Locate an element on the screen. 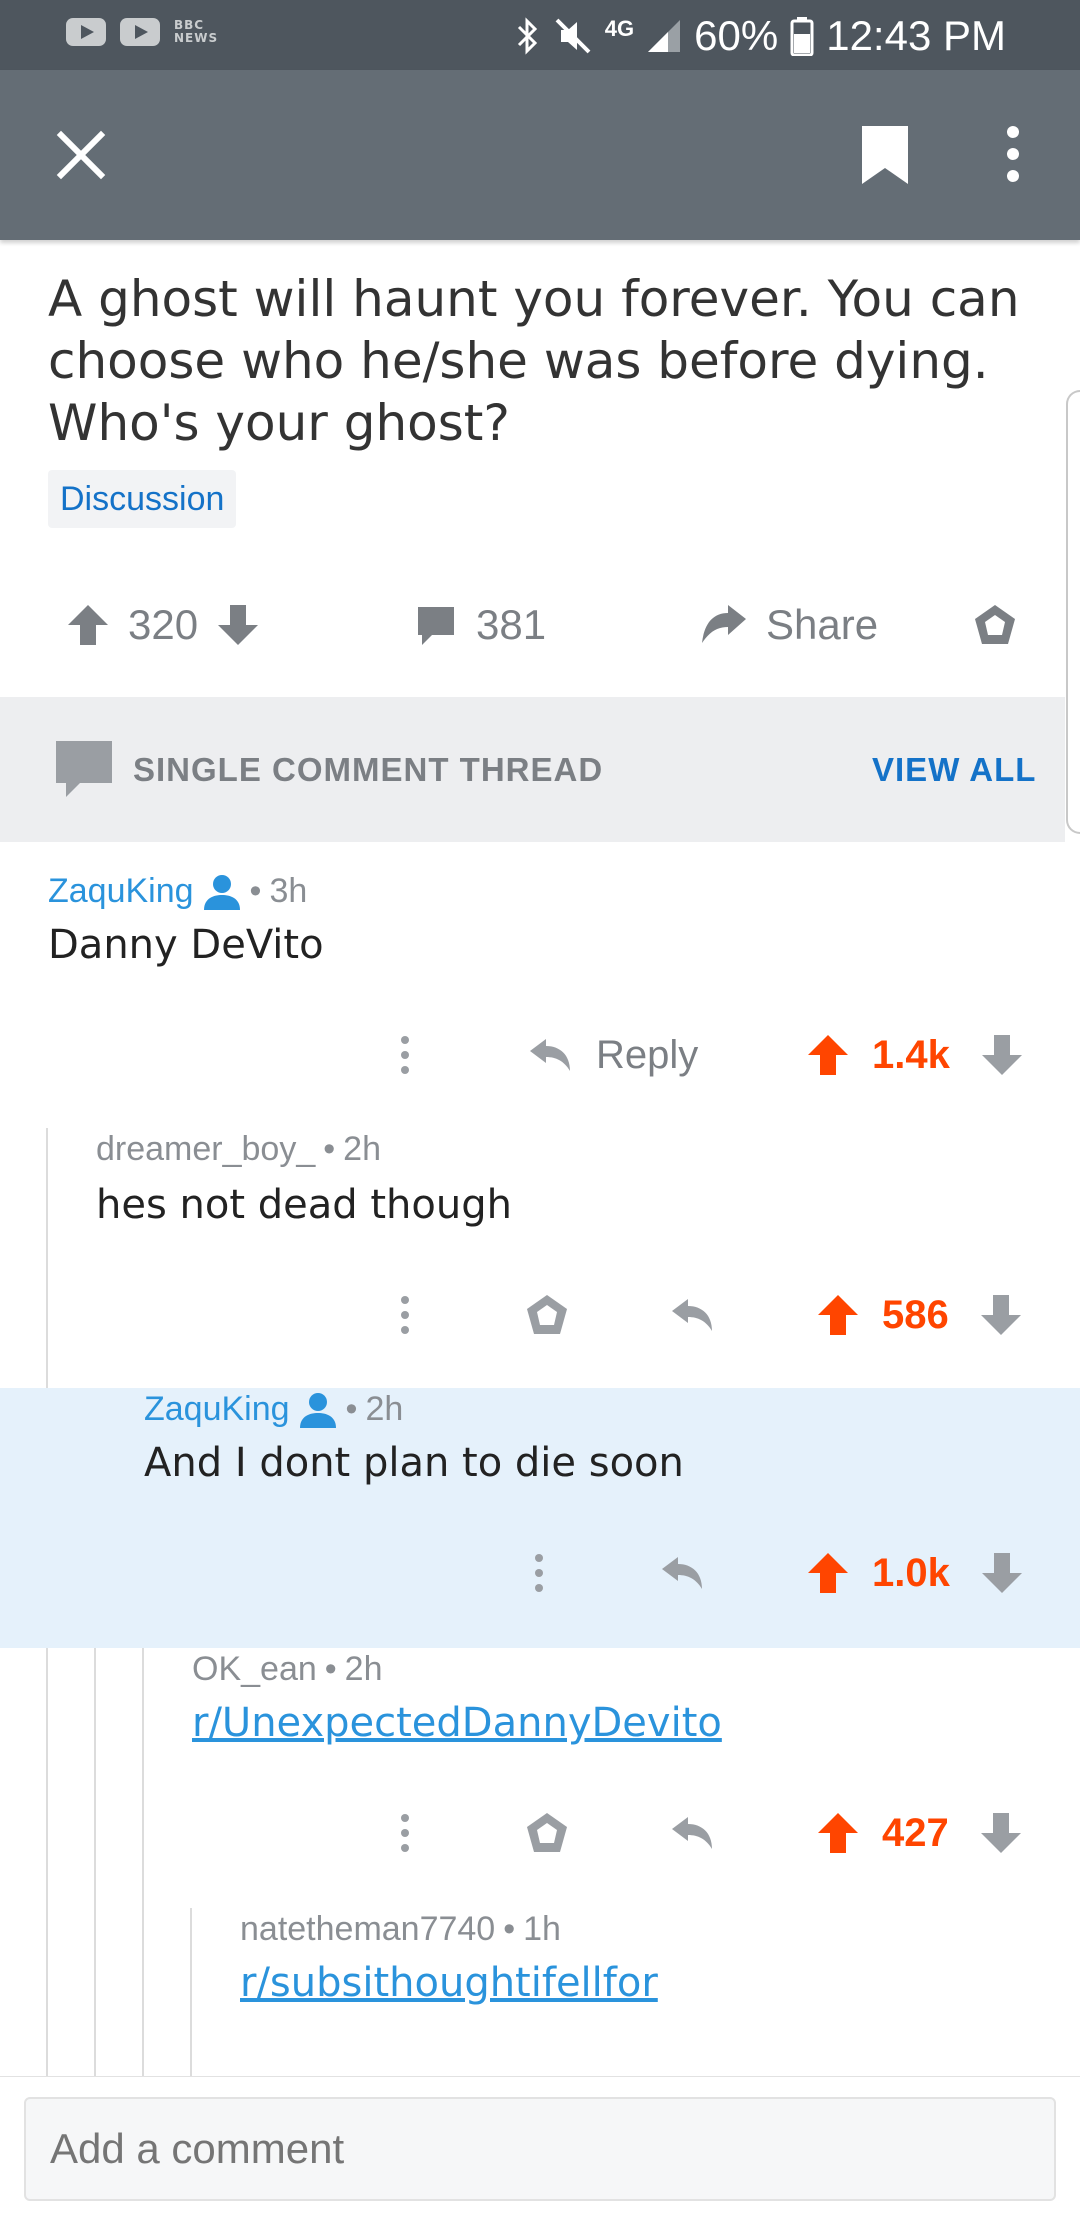 The image size is (1080, 2220). signal-icon is located at coordinates (664, 36).